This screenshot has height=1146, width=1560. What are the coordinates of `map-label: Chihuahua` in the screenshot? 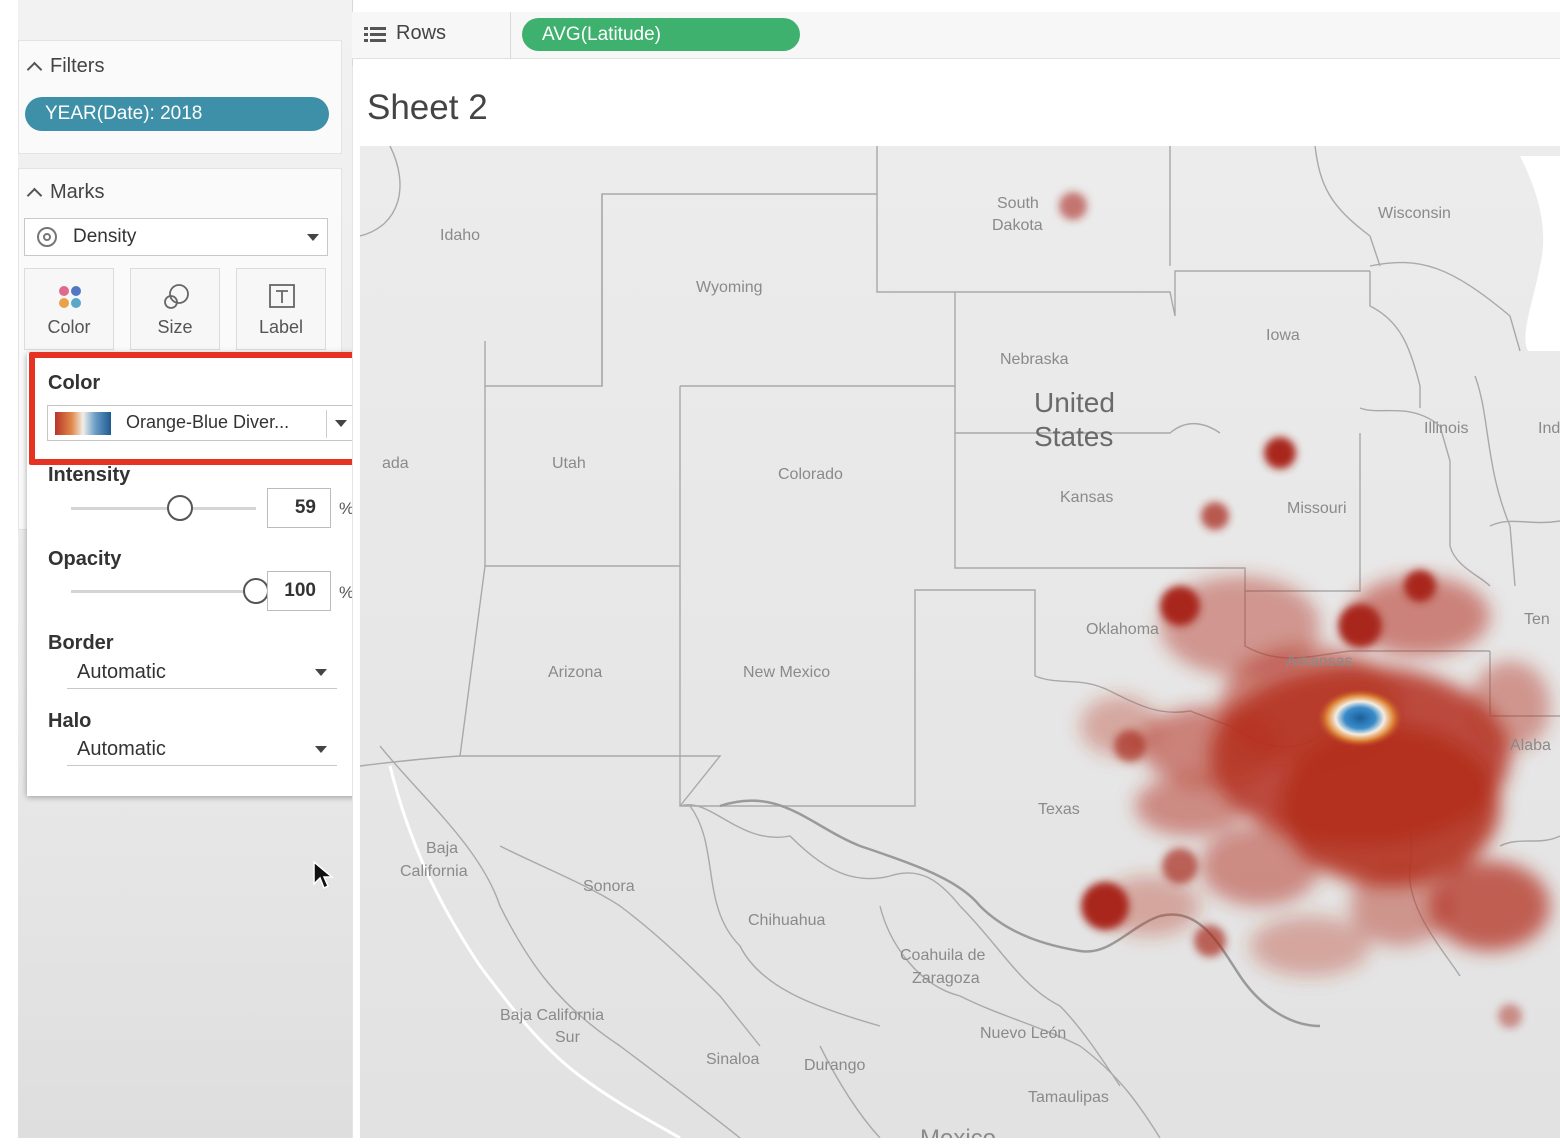 It's located at (787, 920).